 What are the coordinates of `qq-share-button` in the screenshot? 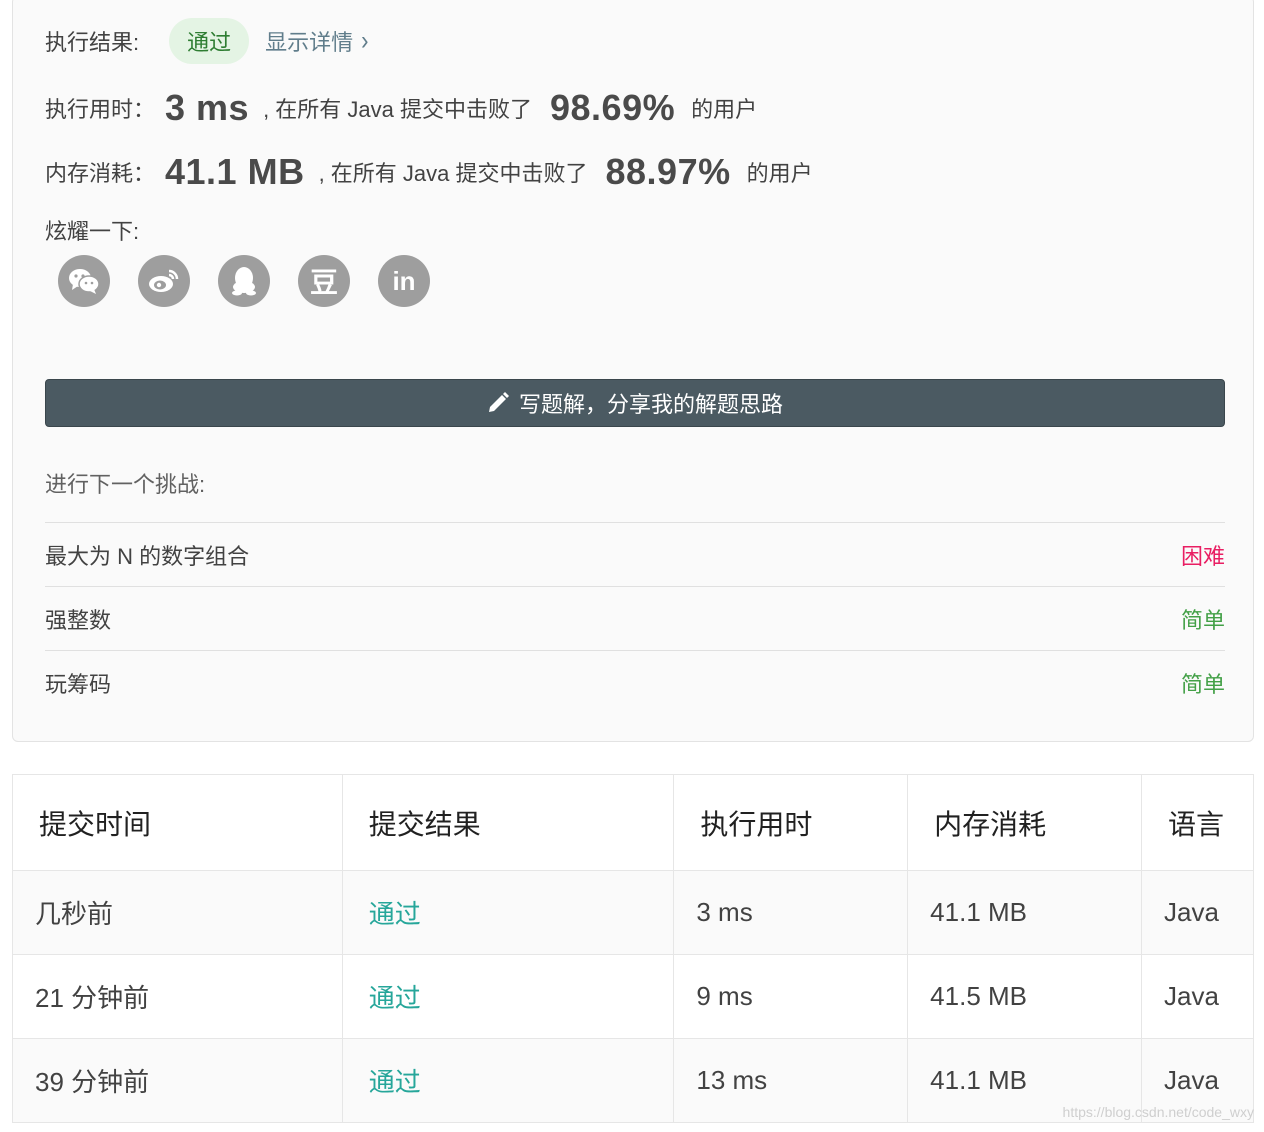 It's located at (244, 281).